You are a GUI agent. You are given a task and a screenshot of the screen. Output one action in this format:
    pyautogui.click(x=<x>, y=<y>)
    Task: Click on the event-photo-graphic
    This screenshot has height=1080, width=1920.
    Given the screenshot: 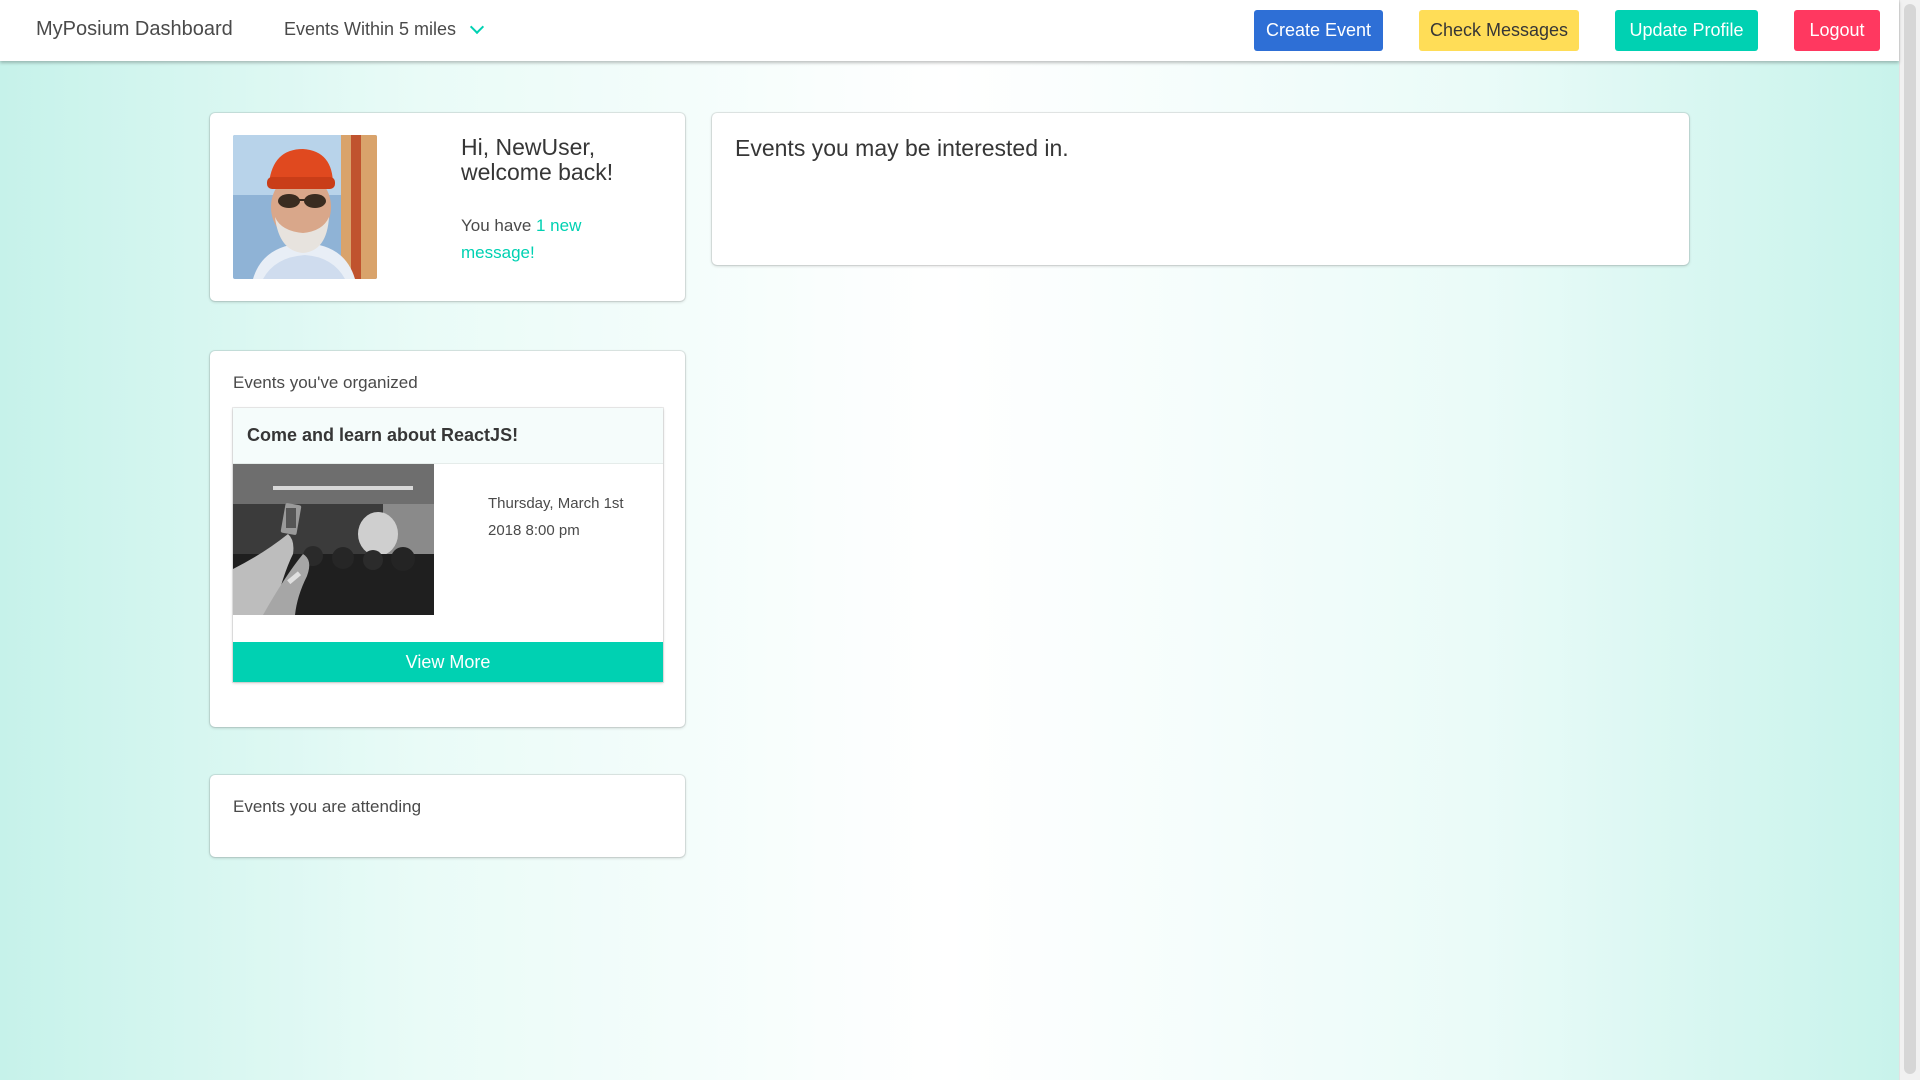 What is the action you would take?
    pyautogui.click(x=333, y=539)
    